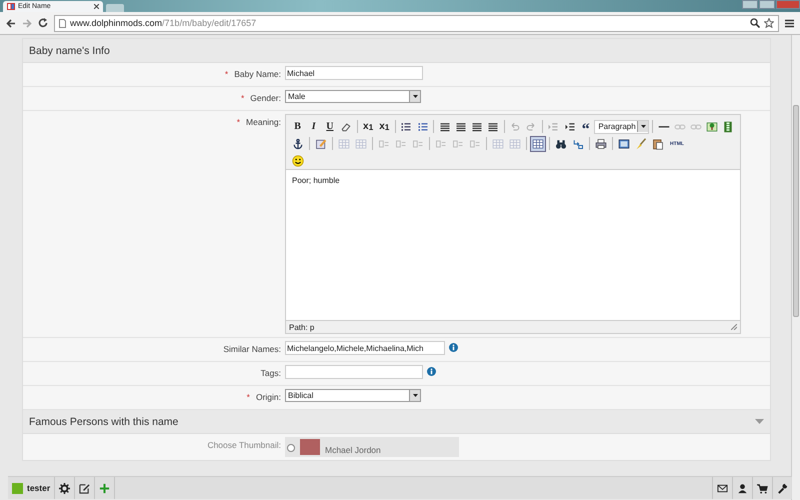 This screenshot has height=500, width=800. What do you see at coordinates (265, 98) in the screenshot?
I see `field-label: Gender:` at bounding box center [265, 98].